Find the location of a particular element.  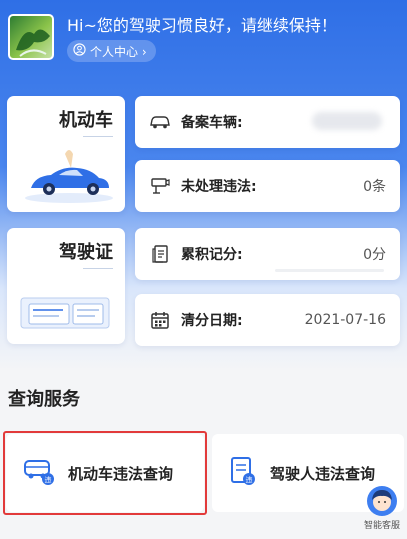

info-label: 累积记分: is located at coordinates (212, 255).